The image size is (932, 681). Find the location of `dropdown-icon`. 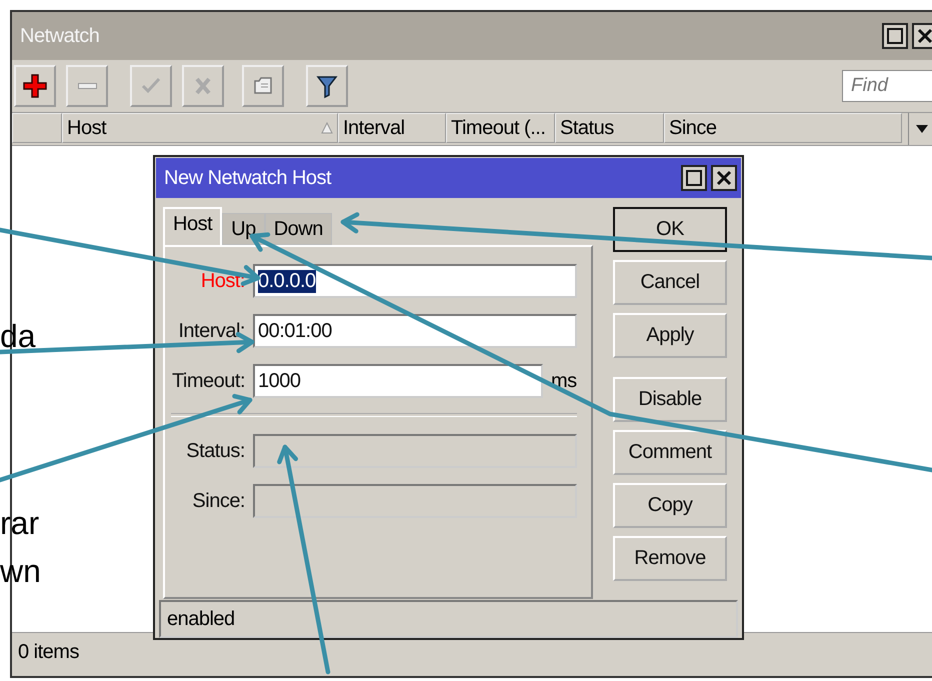

dropdown-icon is located at coordinates (922, 129).